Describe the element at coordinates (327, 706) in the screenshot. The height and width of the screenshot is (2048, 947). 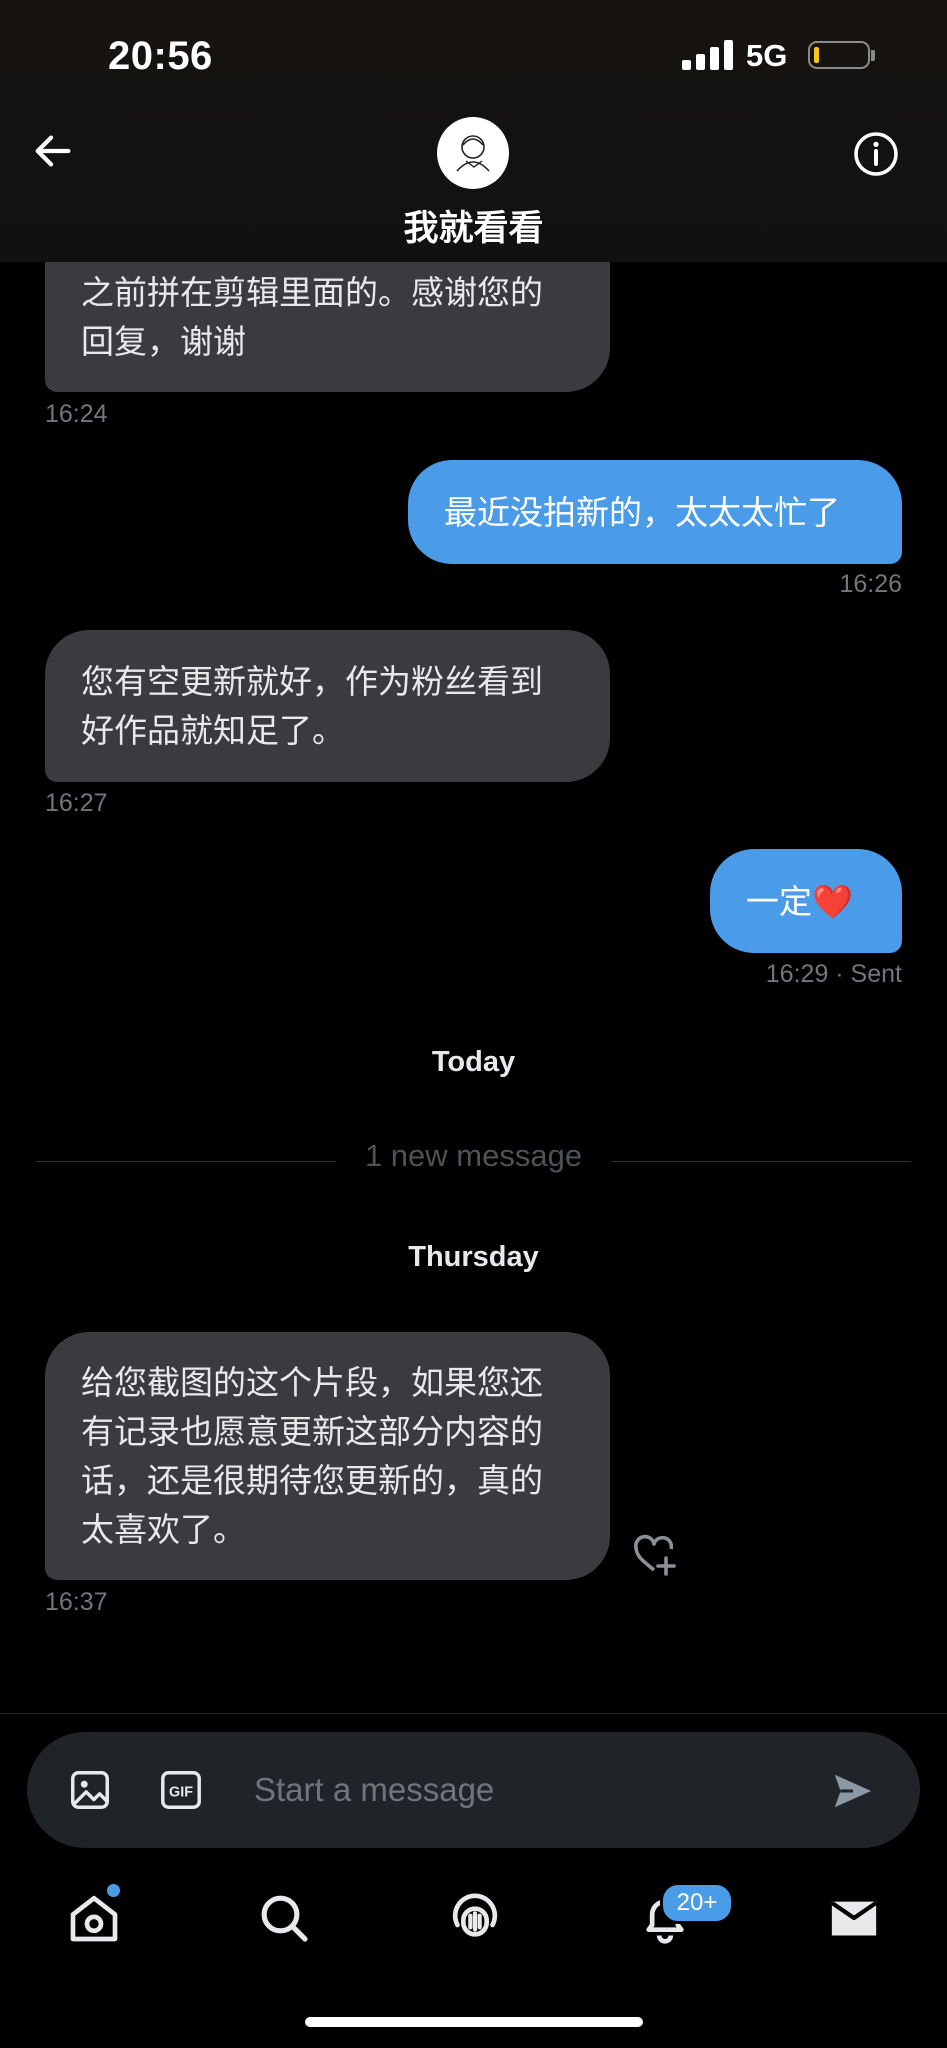
I see `message-bubble-incoming: 您有空更新就好，作为粉丝看到 好作品就知足了。` at that location.